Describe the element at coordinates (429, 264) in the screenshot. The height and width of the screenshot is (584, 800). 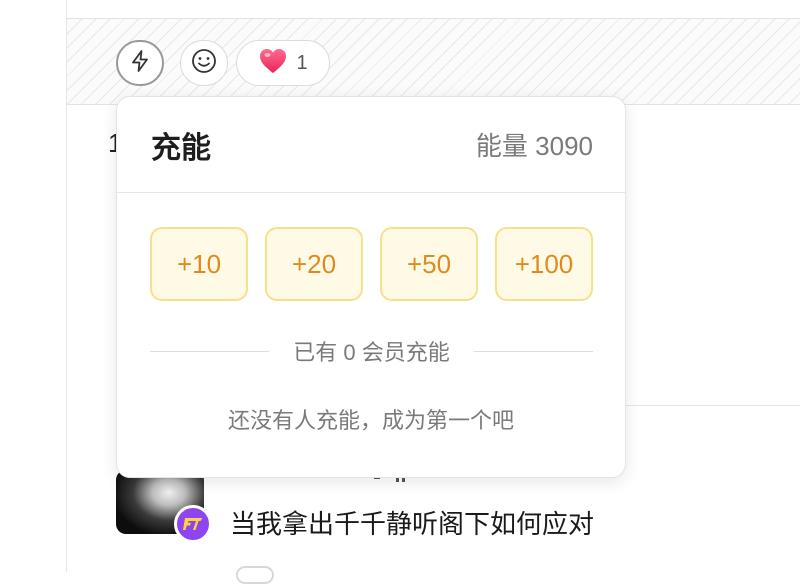
I see `charge-50-button: +50` at that location.